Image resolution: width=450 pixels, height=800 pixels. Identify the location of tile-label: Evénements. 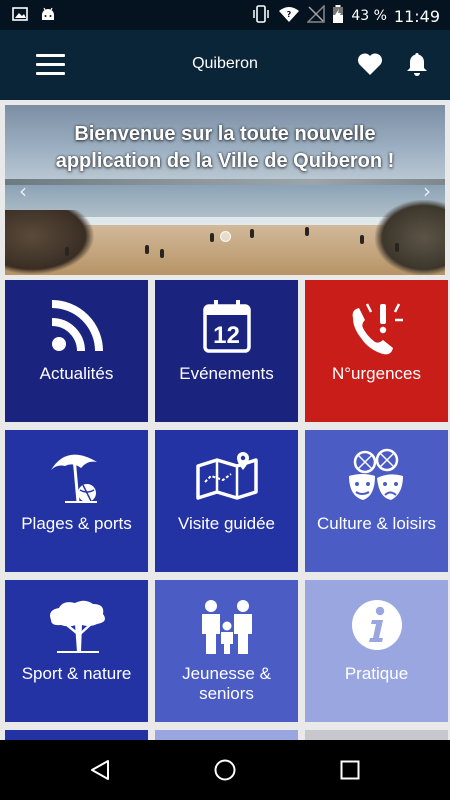
(226, 373).